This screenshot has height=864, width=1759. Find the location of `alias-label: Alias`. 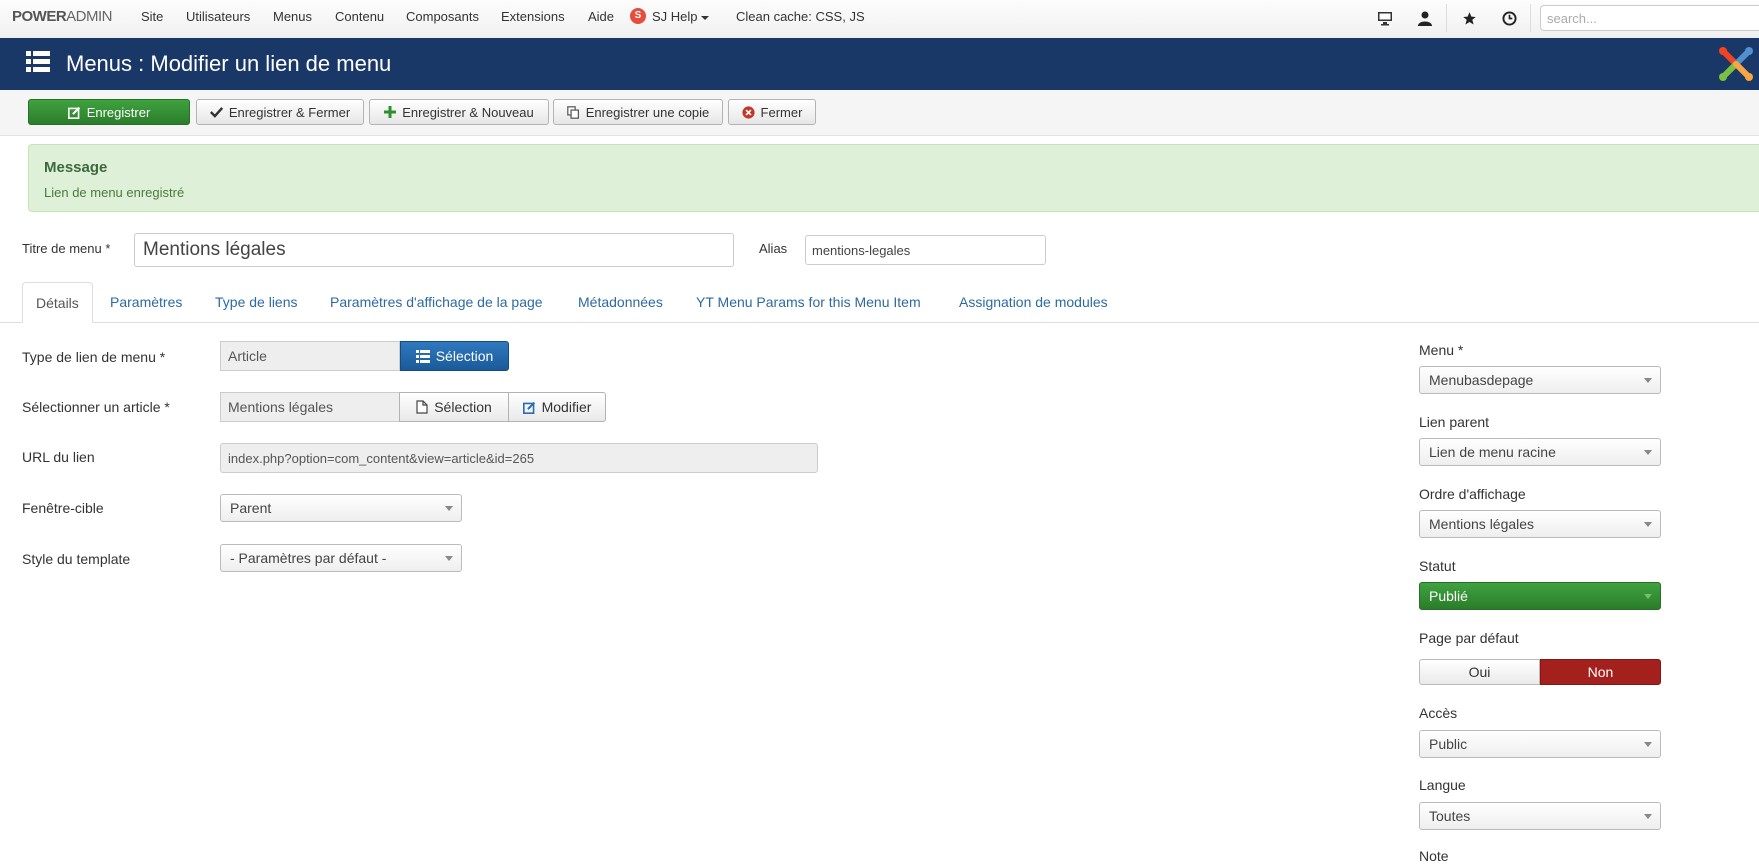

alias-label: Alias is located at coordinates (773, 248).